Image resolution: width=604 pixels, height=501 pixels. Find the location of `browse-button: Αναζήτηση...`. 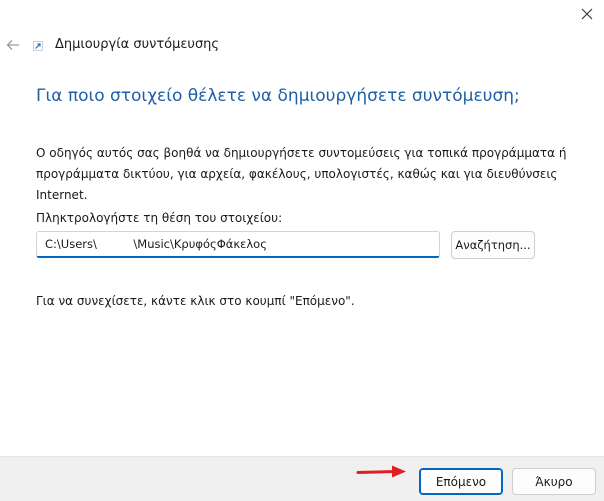

browse-button: Αναζήτηση... is located at coordinates (493, 245).